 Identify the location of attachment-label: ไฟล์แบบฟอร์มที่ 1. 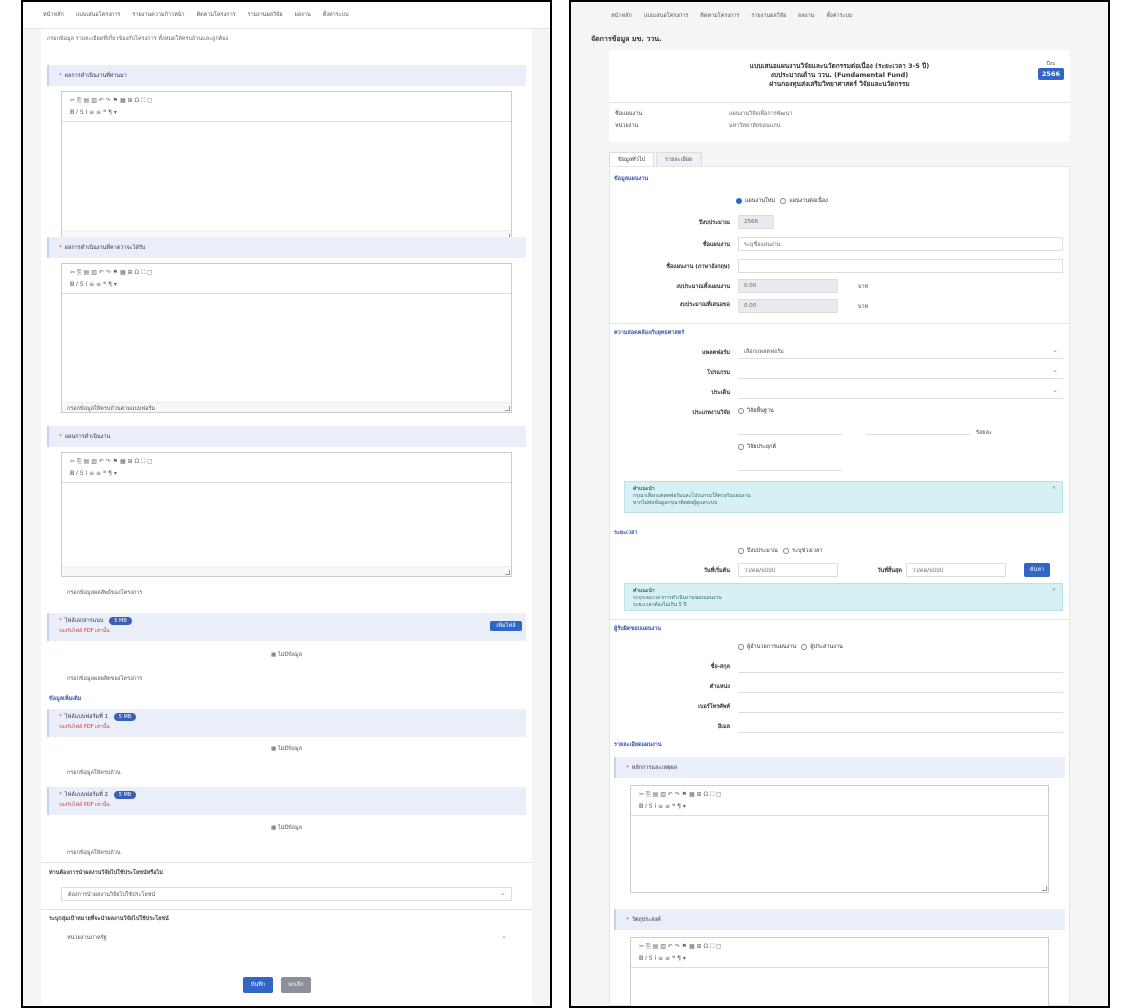
(86, 717).